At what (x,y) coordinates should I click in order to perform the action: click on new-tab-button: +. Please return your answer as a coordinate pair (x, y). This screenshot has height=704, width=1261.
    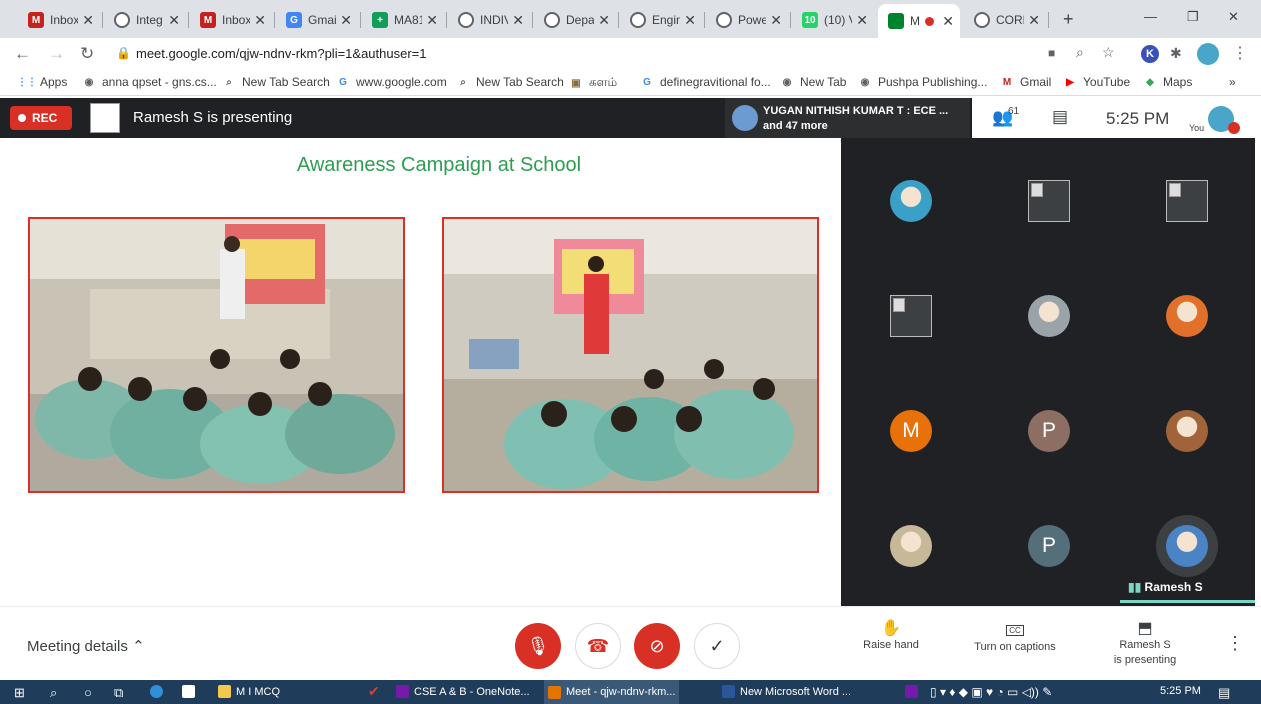
    Looking at the image, I should click on (1068, 19).